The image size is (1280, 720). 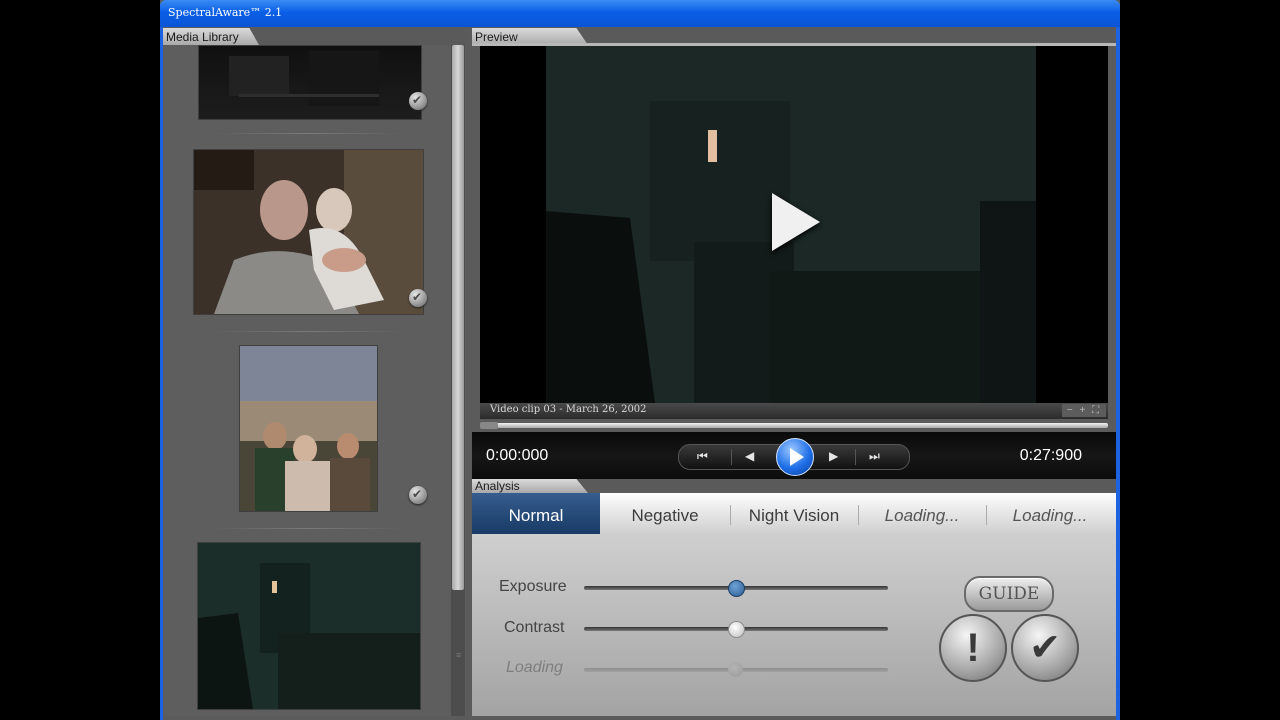 I want to click on mode-tab-night-vision: Night Vision, so click(x=794, y=513).